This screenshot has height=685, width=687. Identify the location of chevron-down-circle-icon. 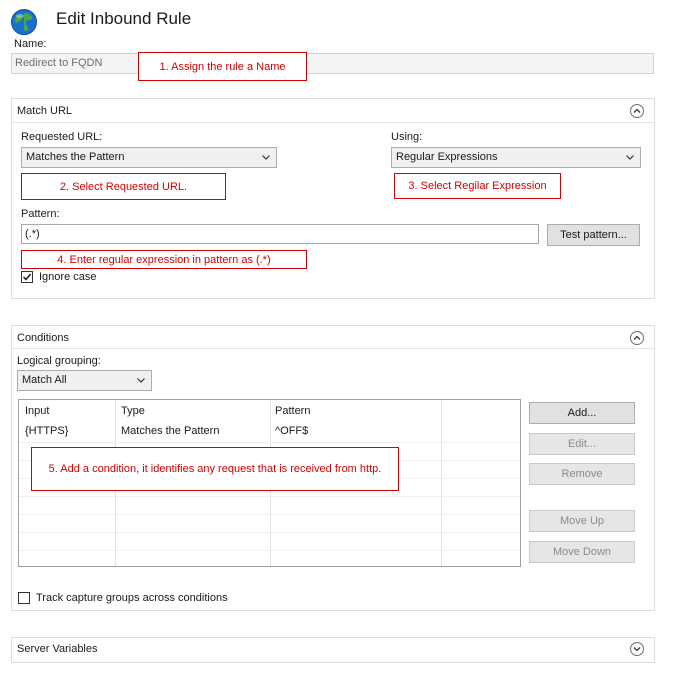
(637, 649).